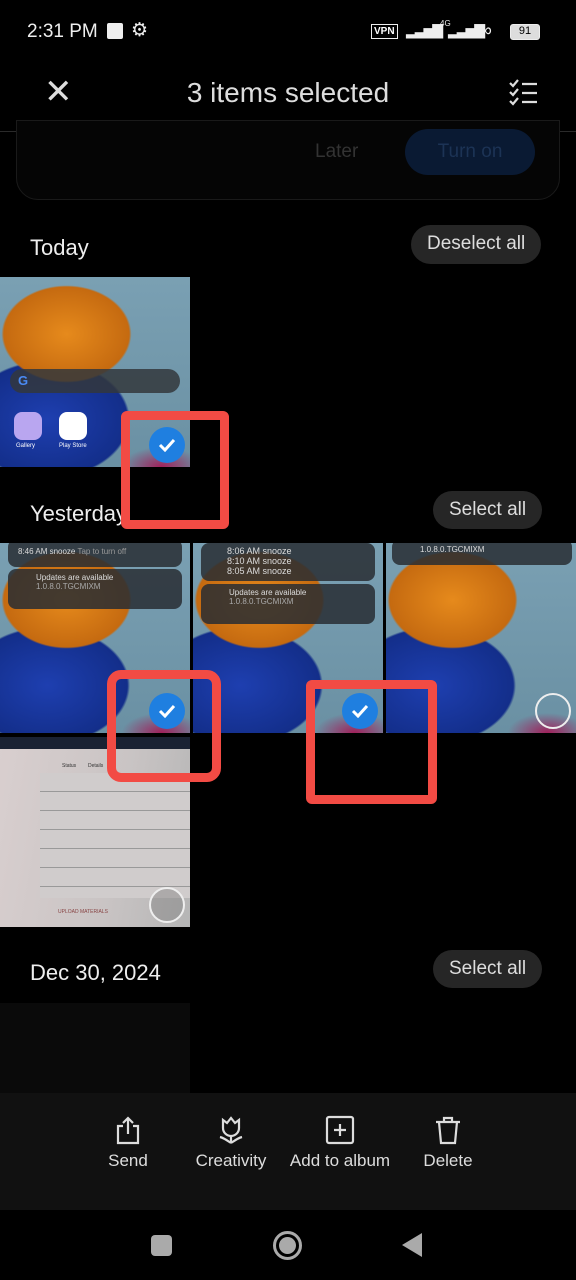 This screenshot has height=1280, width=576. What do you see at coordinates (95, 972) in the screenshot?
I see `section-title-dec-30: Dec 30, 2024` at bounding box center [95, 972].